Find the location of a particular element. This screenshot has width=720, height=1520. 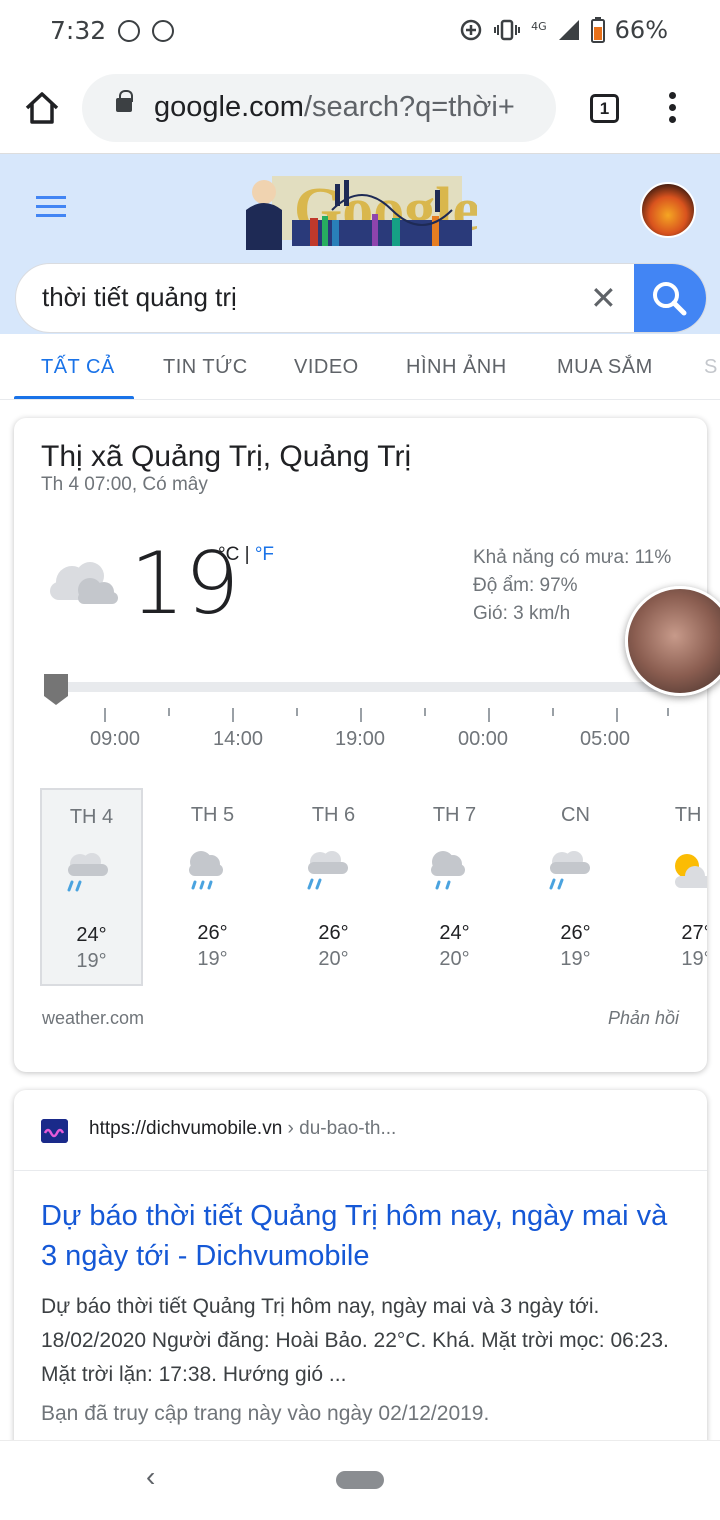

divider is located at coordinates (360, 1170).